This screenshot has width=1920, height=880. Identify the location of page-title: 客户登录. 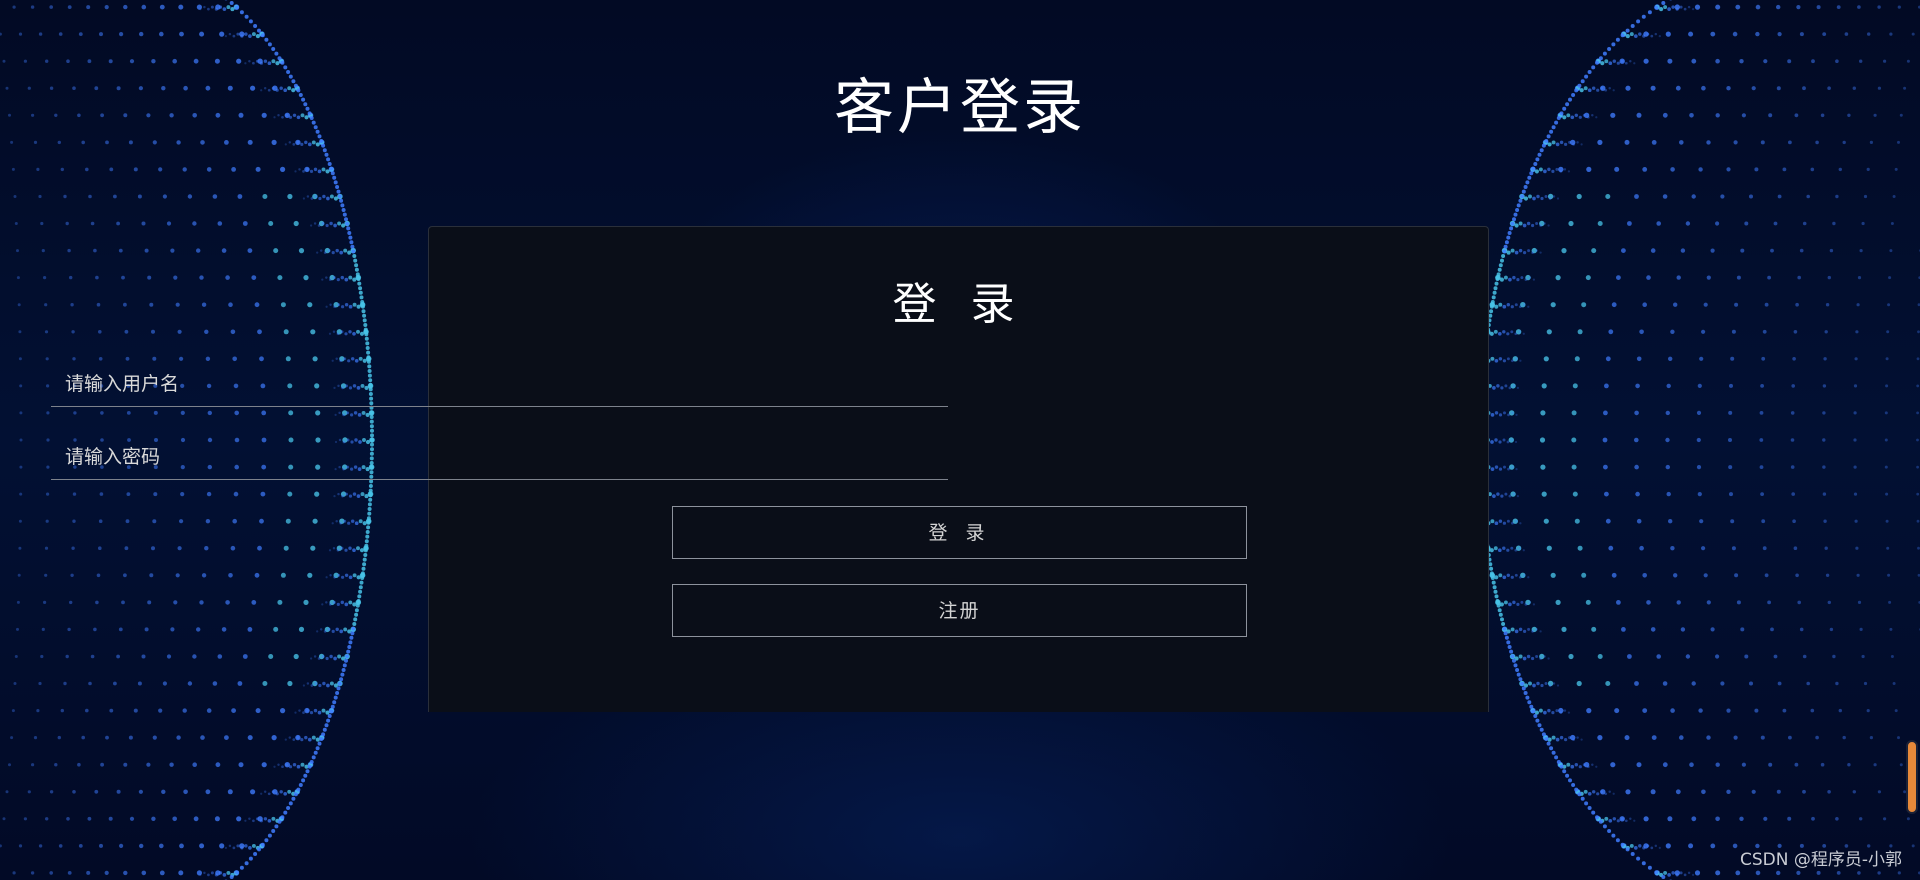
(960, 108).